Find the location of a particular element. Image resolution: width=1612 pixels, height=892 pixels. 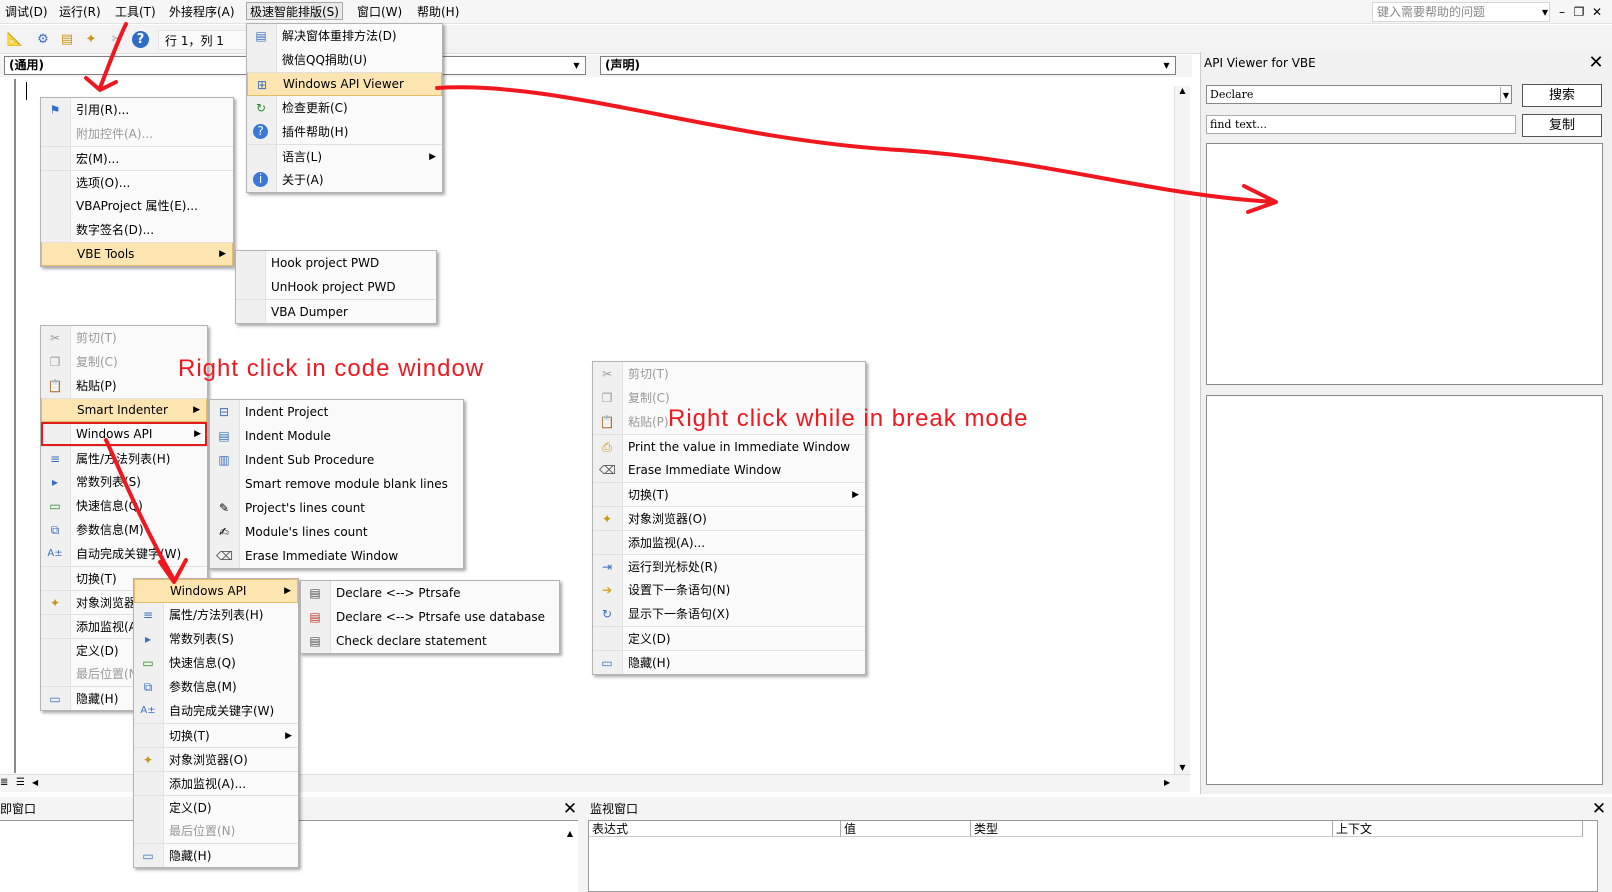

menu-item-print-immediate: ⎙ Print the value in Immediate Window is located at coordinates (729, 446).